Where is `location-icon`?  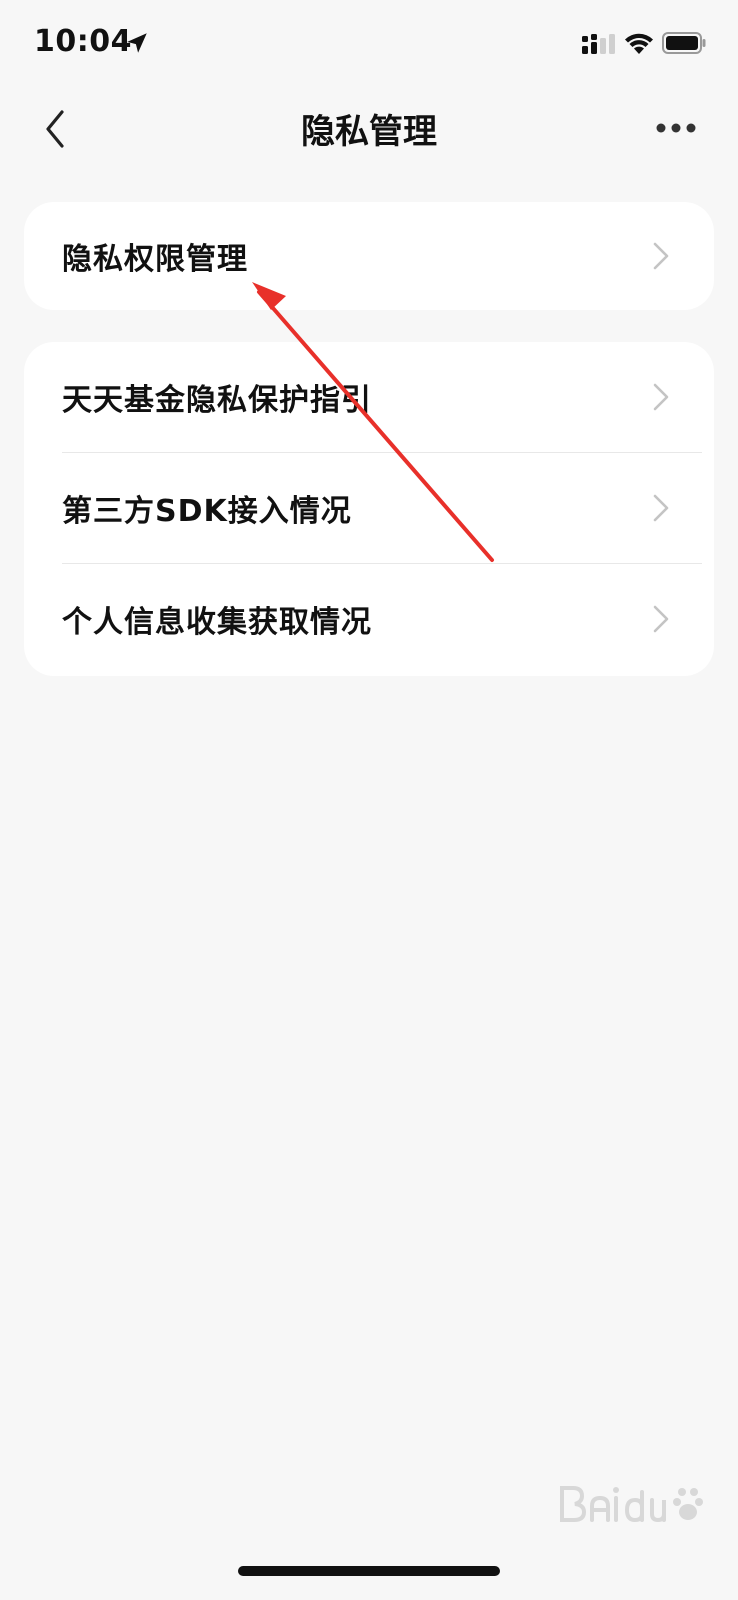 location-icon is located at coordinates (137, 43).